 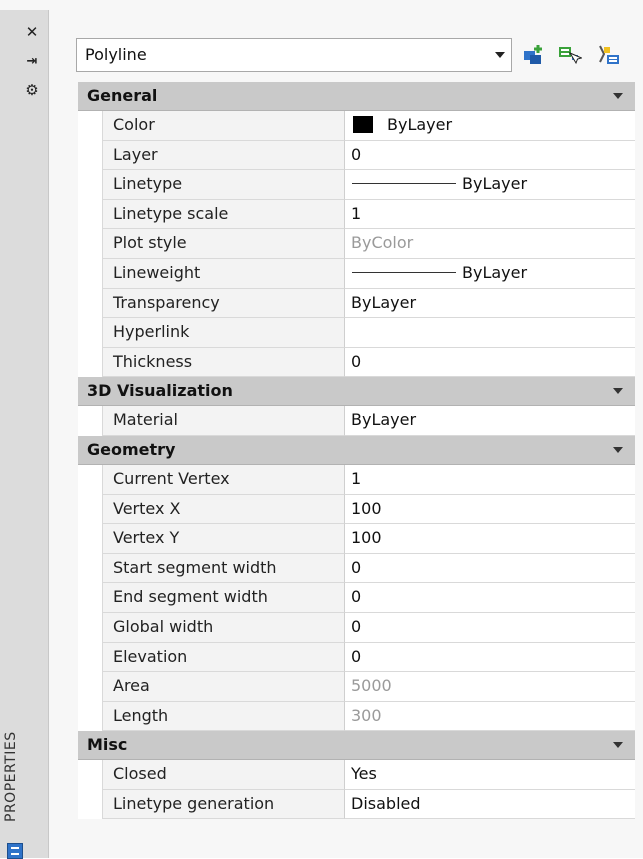 I want to click on property-name: Linetype, so click(x=223, y=185).